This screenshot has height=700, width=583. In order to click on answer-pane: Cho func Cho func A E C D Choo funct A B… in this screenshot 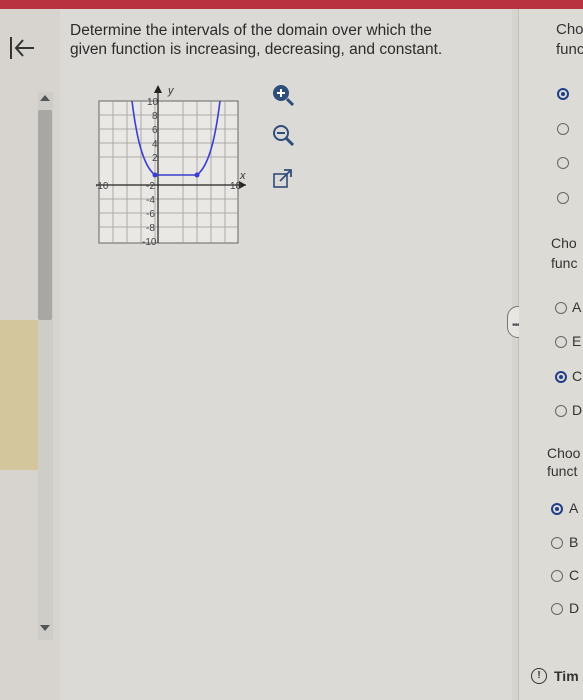, I will do `click(551, 354)`.